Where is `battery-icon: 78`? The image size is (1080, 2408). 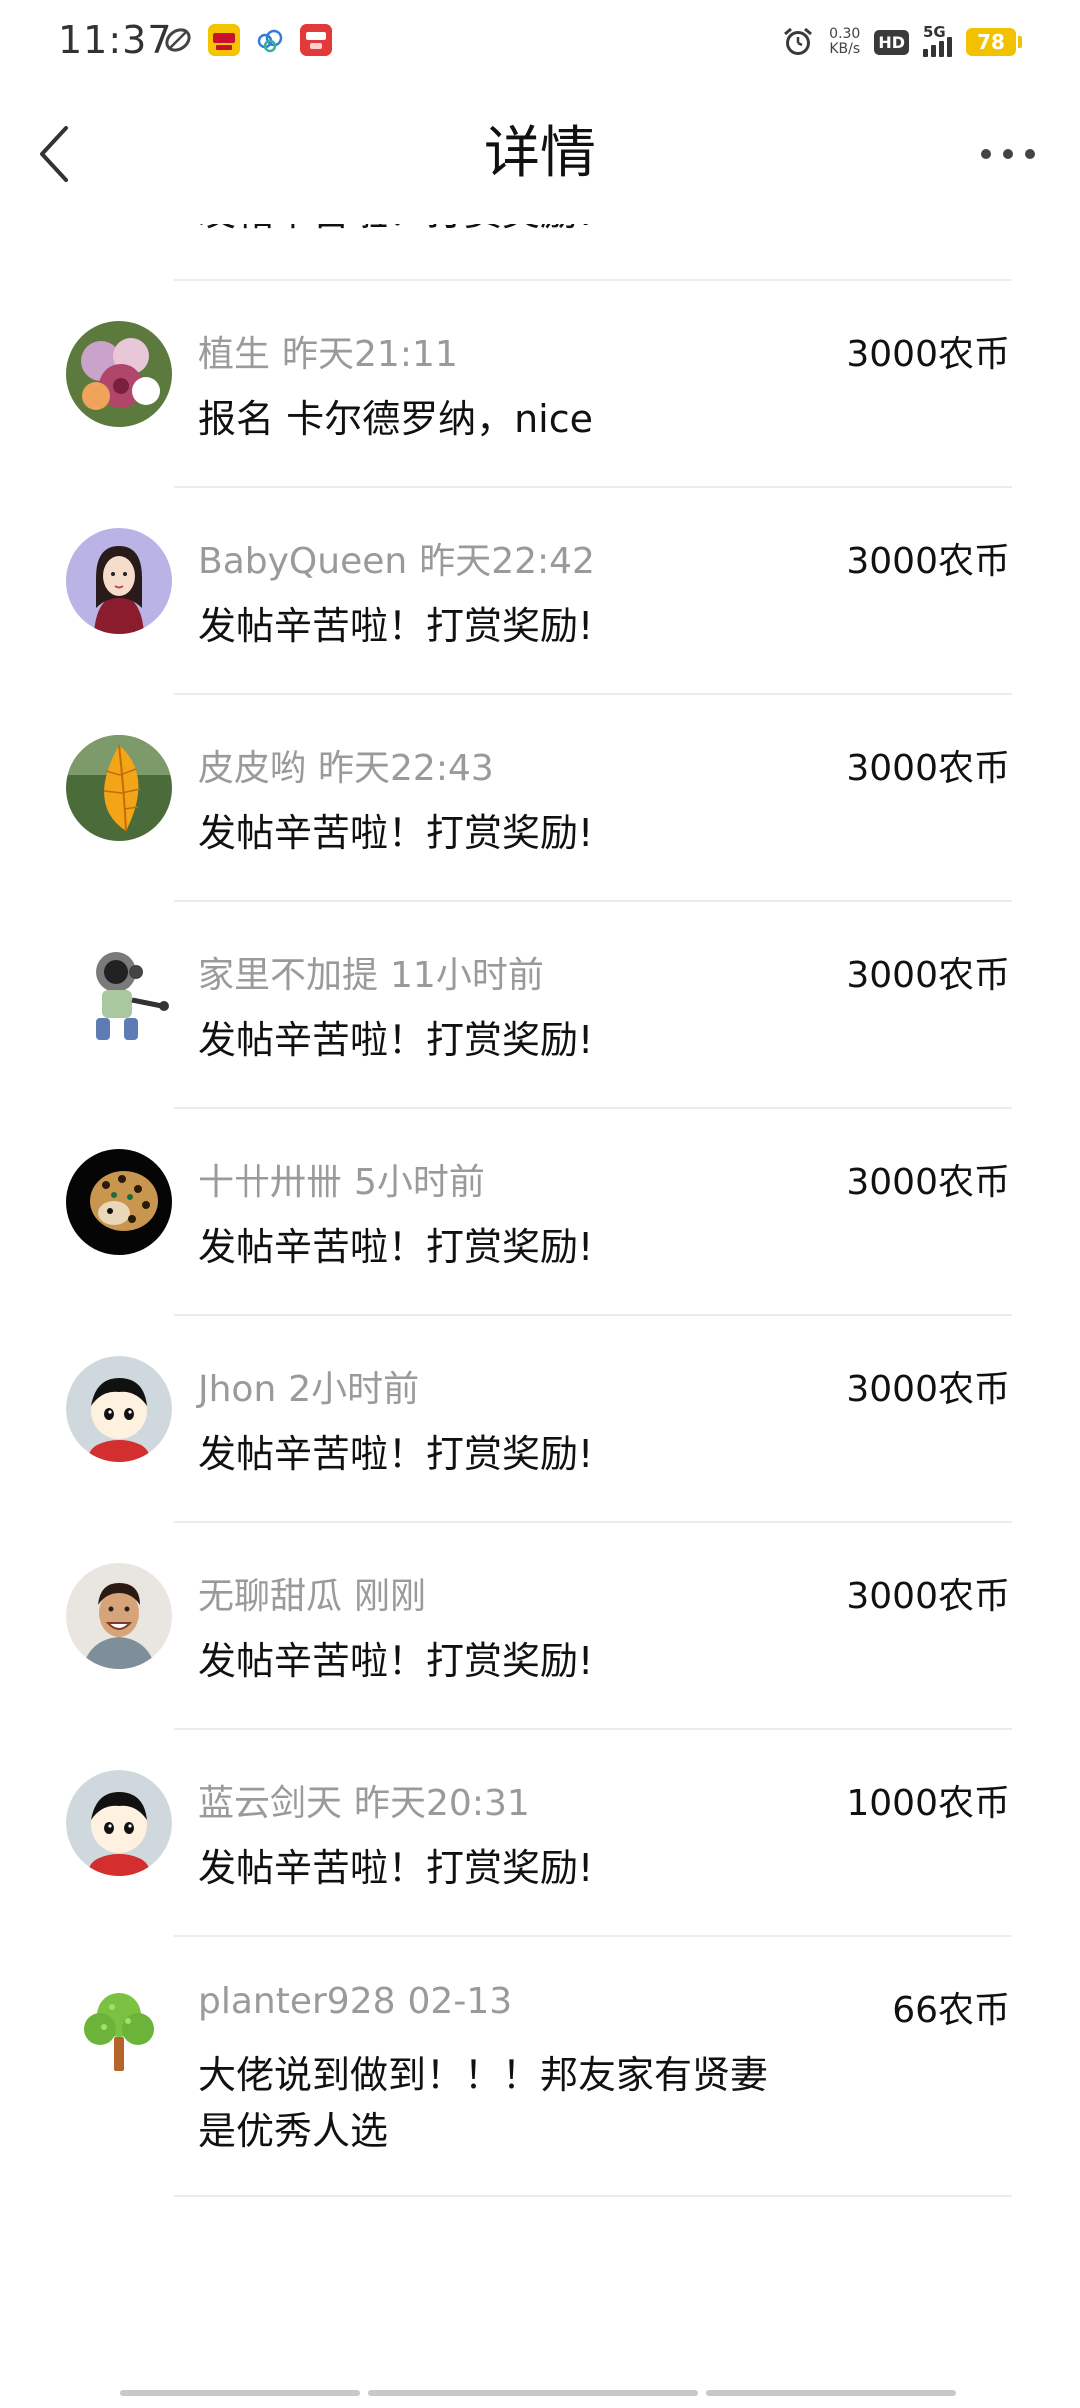 battery-icon: 78 is located at coordinates (994, 42).